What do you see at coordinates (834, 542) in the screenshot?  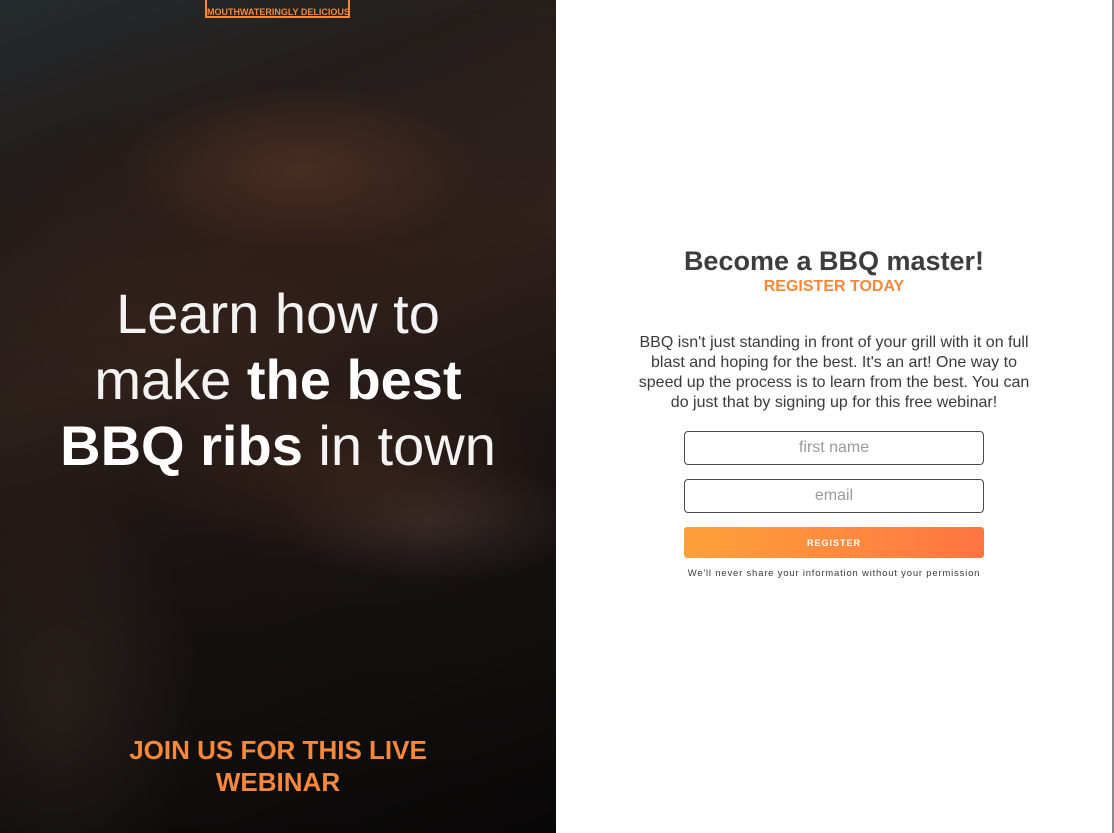 I see `register-button: REGISTER` at bounding box center [834, 542].